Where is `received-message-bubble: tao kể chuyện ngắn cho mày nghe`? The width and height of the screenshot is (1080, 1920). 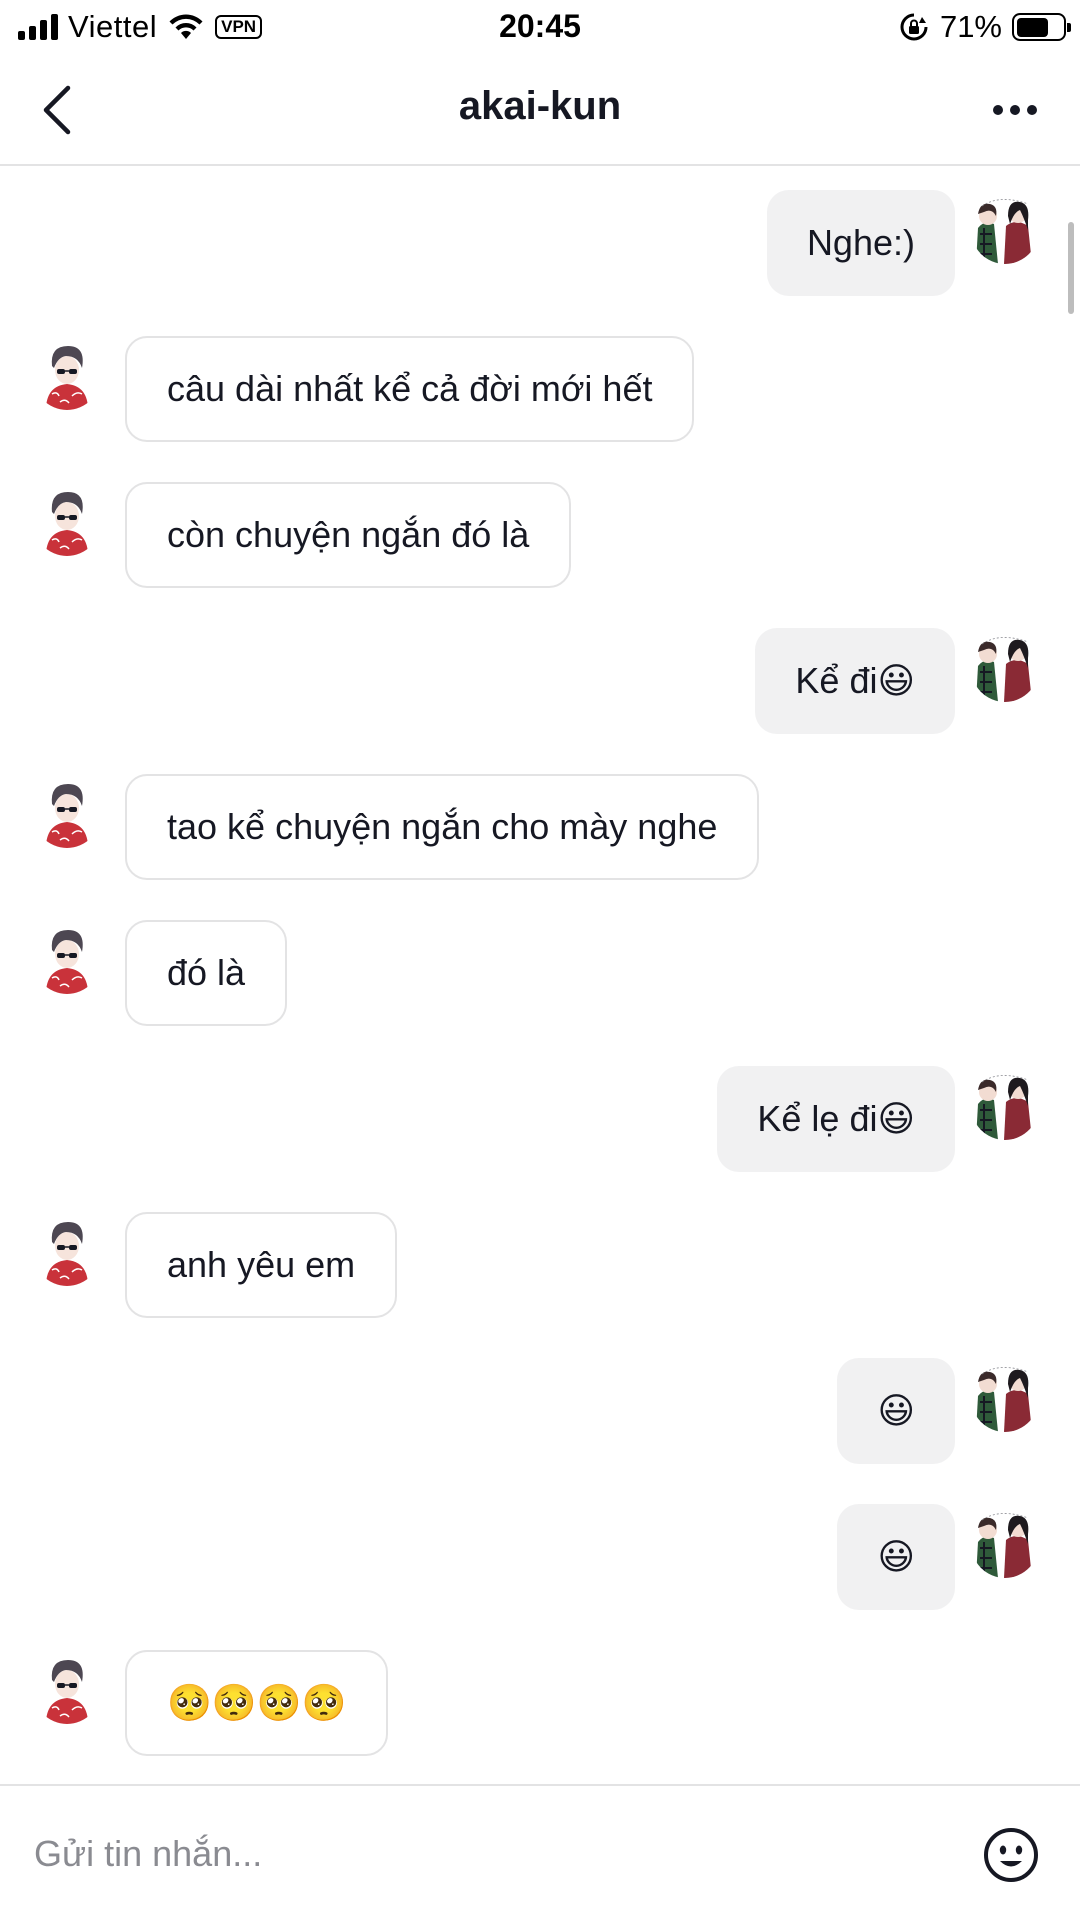 received-message-bubble: tao kể chuyện ngắn cho mày nghe is located at coordinates (442, 827).